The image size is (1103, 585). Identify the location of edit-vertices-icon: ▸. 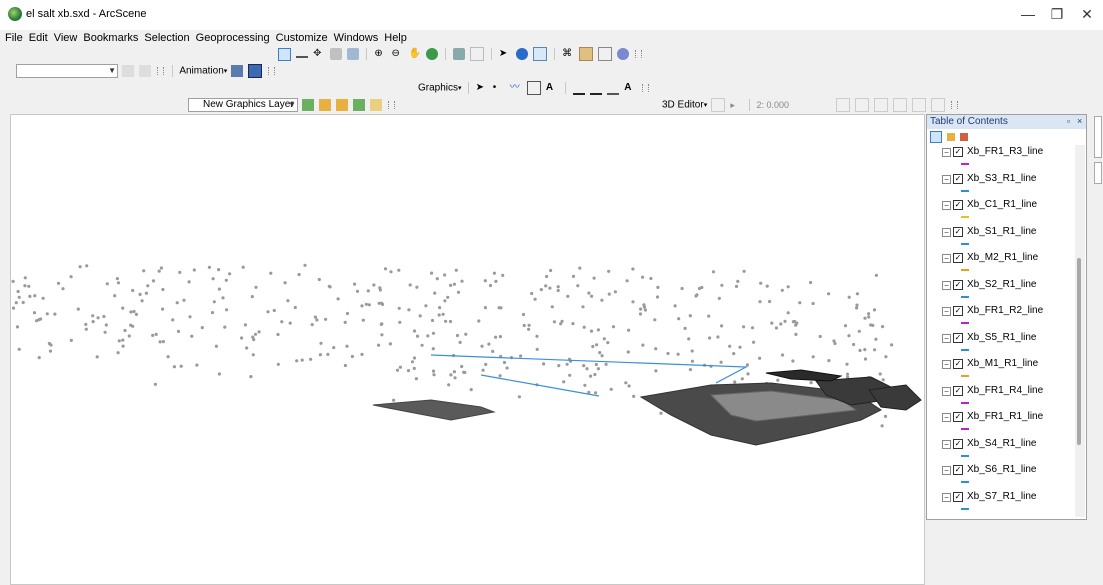
(736, 105).